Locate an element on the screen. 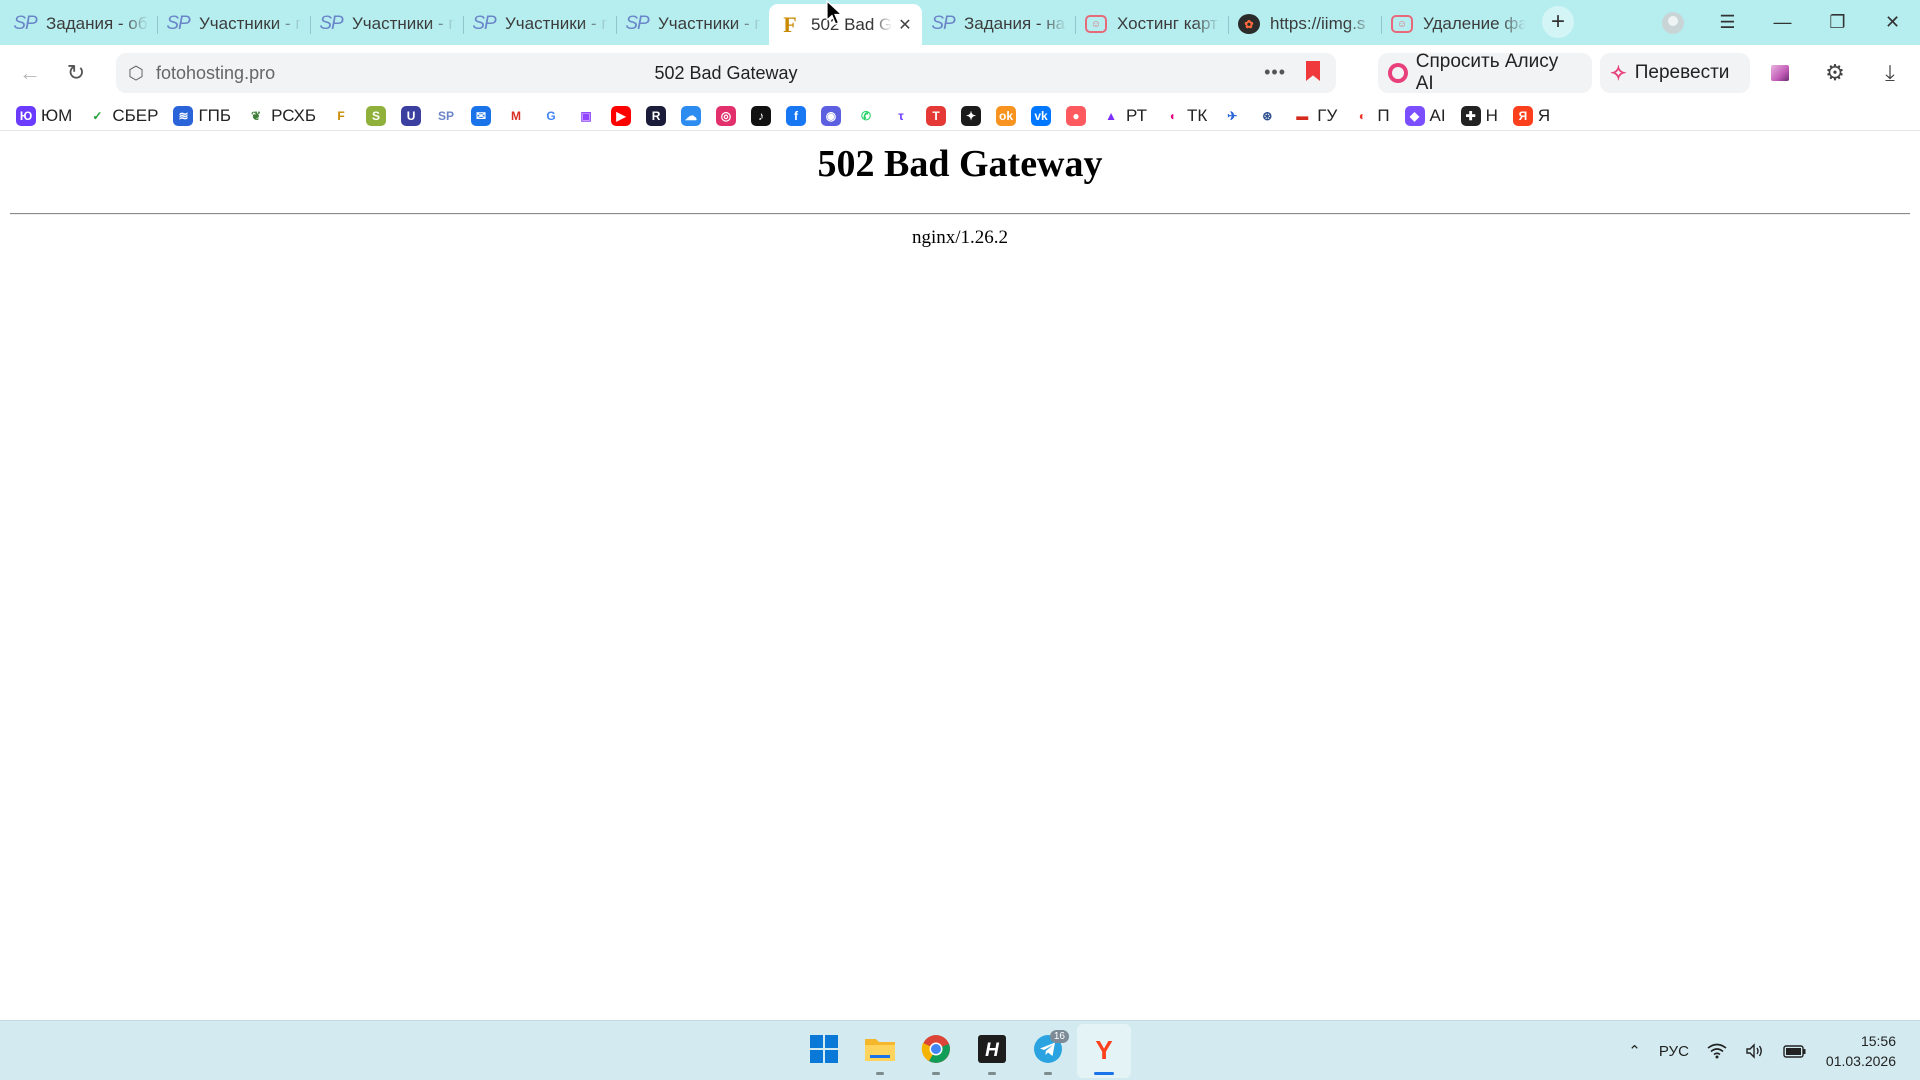 This screenshot has height=1080, width=1920. bookmark-item: ▶ is located at coordinates (621, 116).